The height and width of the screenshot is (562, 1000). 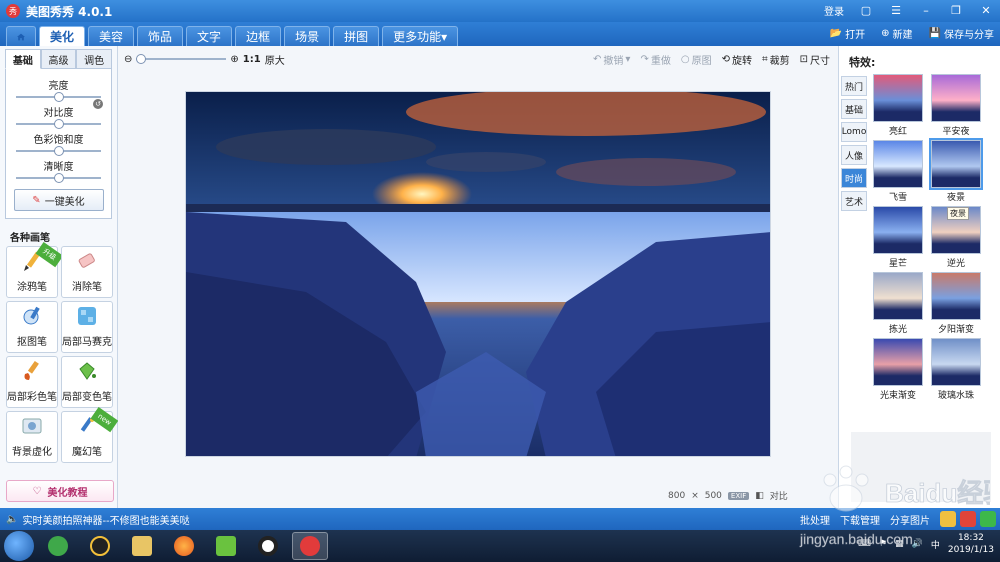 What do you see at coordinates (854, 132) in the screenshot?
I see `tab-lomo: Lomo` at bounding box center [854, 132].